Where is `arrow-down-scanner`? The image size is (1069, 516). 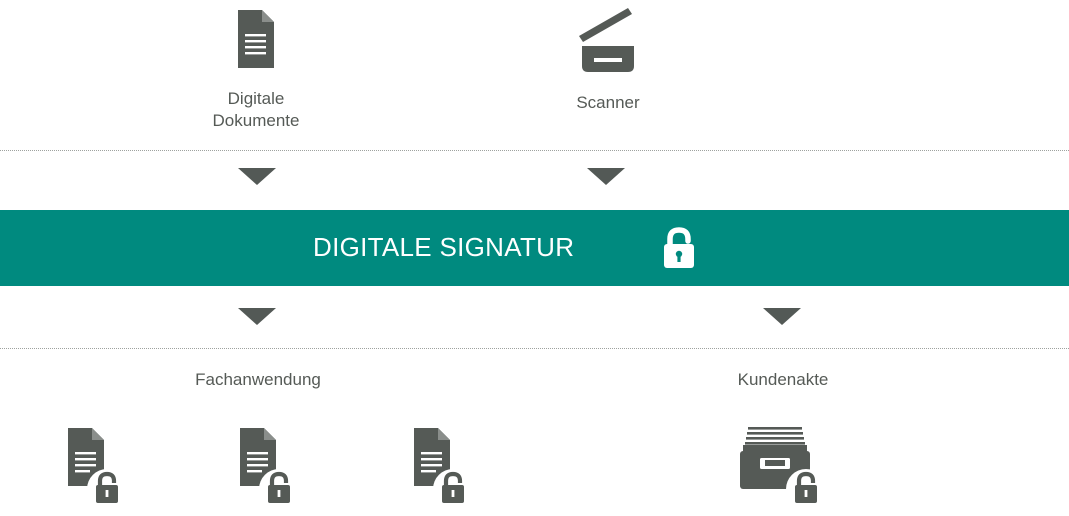 arrow-down-scanner is located at coordinates (606, 176).